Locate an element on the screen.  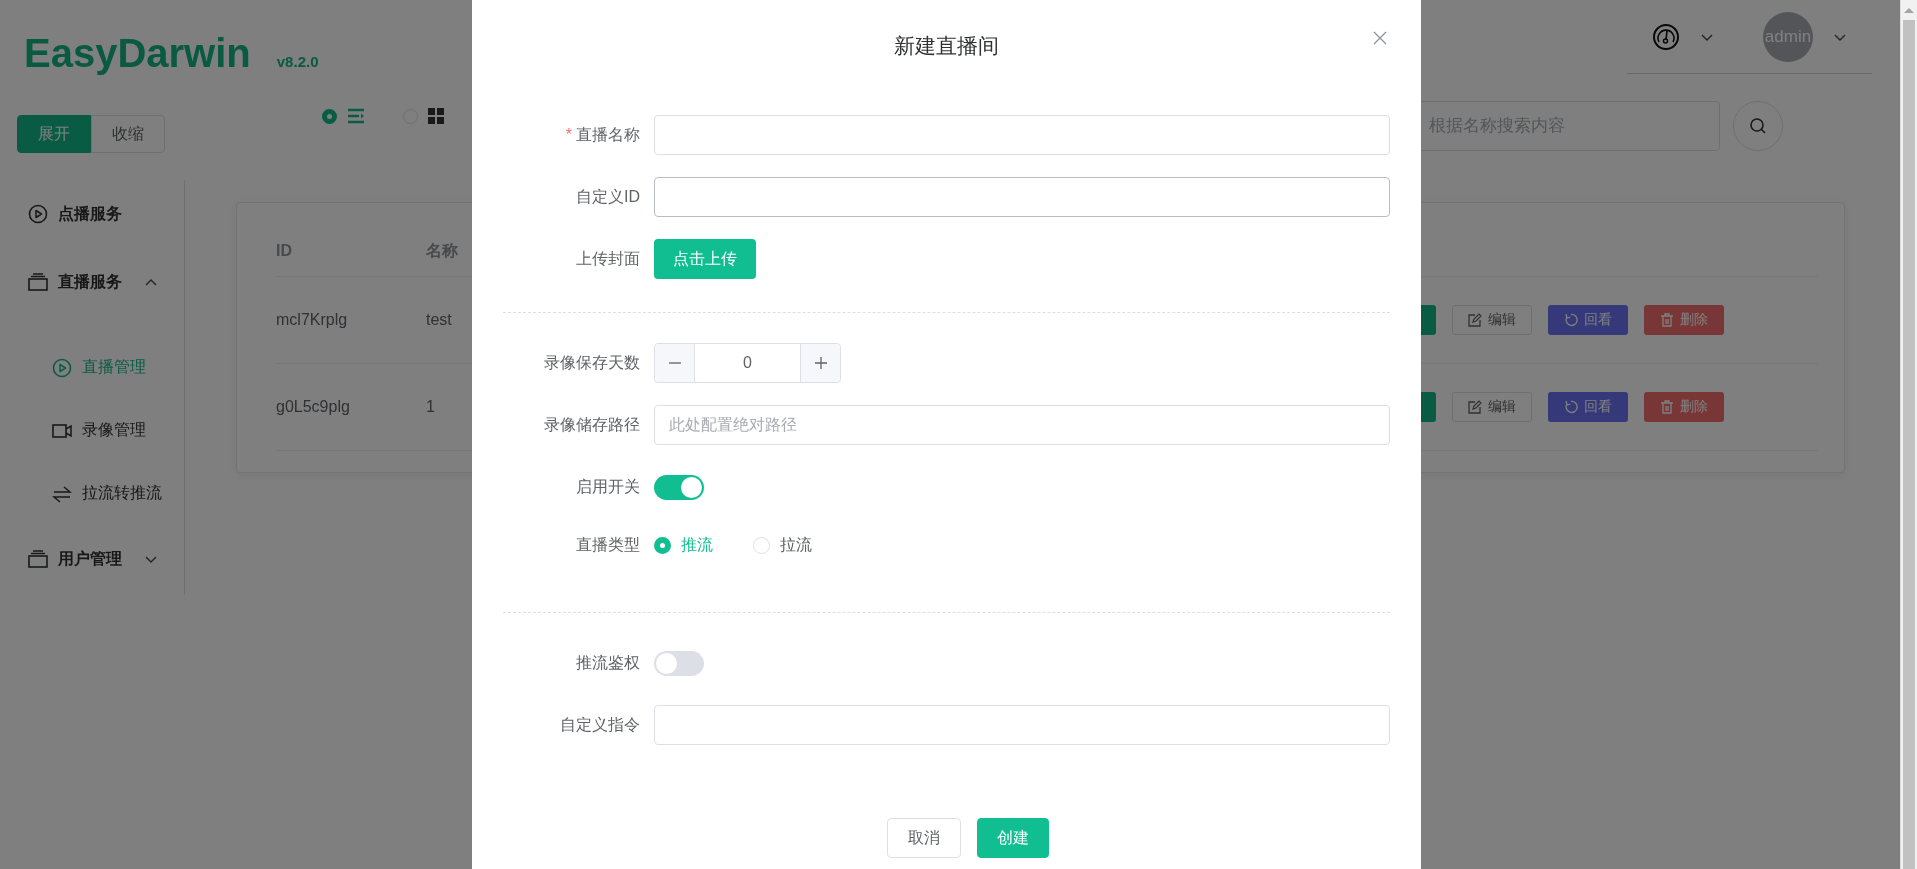
table-cell: test is located at coordinates (439, 320).